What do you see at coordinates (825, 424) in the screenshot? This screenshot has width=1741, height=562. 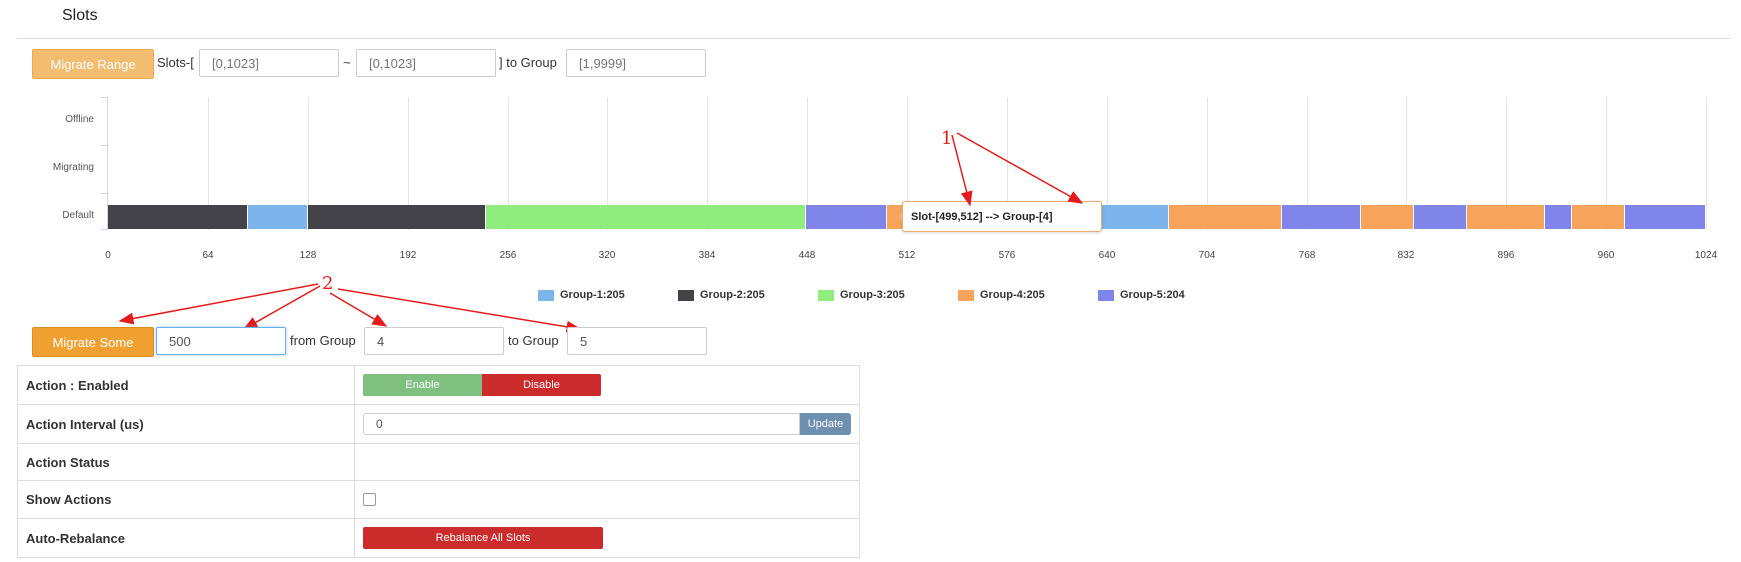 I see `update-button: Update` at bounding box center [825, 424].